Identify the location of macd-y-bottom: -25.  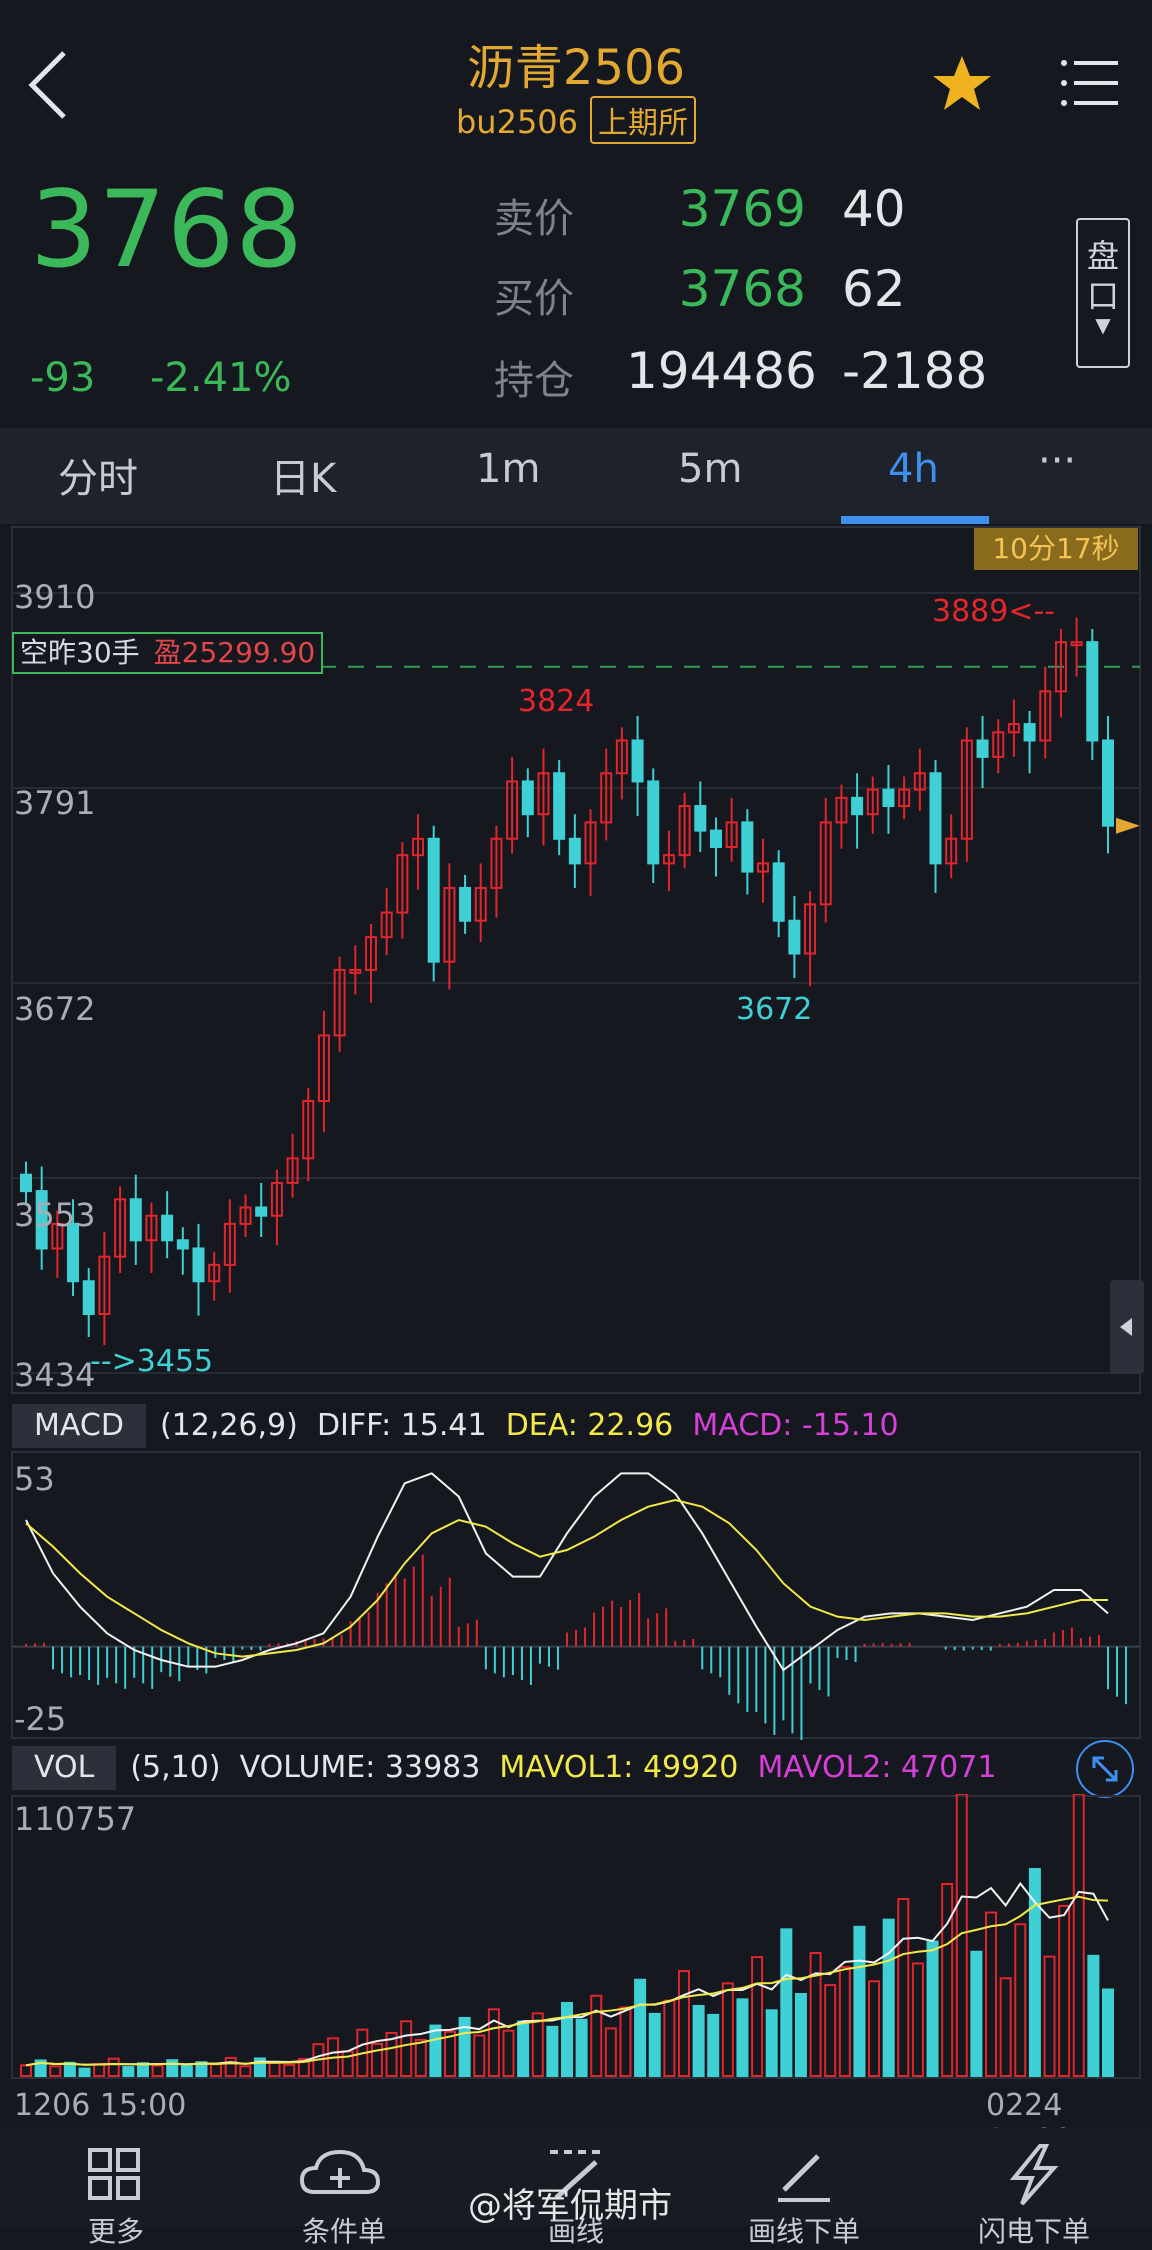
(40, 1719).